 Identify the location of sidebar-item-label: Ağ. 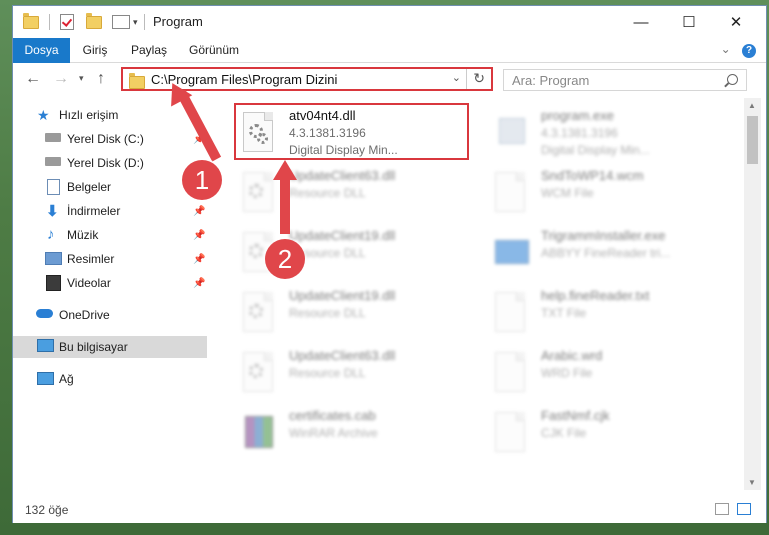
(66, 379).